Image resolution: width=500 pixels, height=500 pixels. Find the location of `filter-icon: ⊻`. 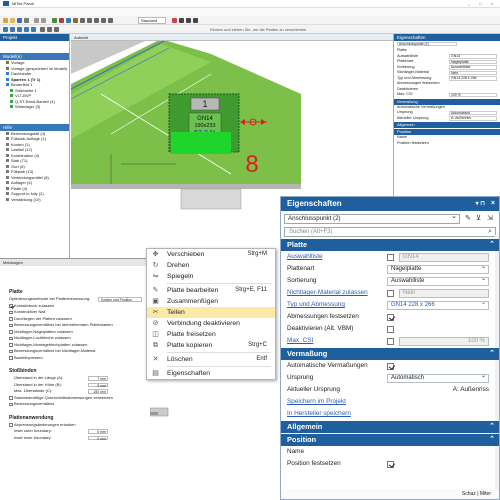

filter-icon: ⊻ is located at coordinates (478, 219).